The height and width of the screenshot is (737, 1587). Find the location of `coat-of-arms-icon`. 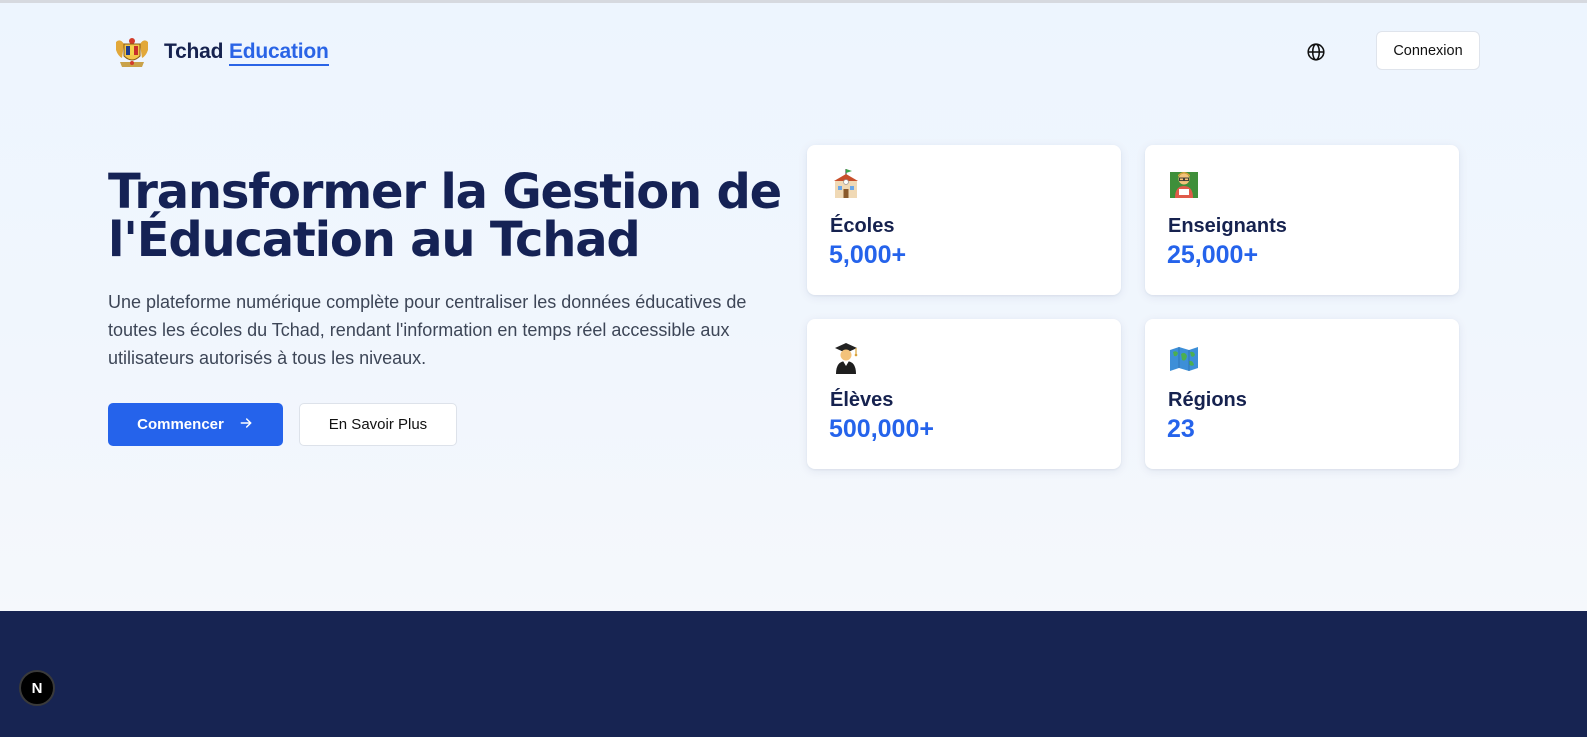

coat-of-arms-icon is located at coordinates (132, 52).